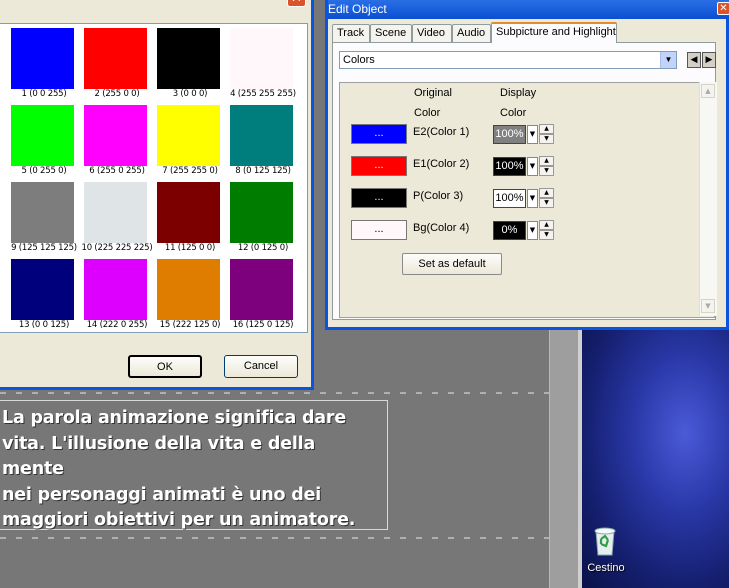  I want to click on color-row-label: E1(Color 2), so click(441, 164).